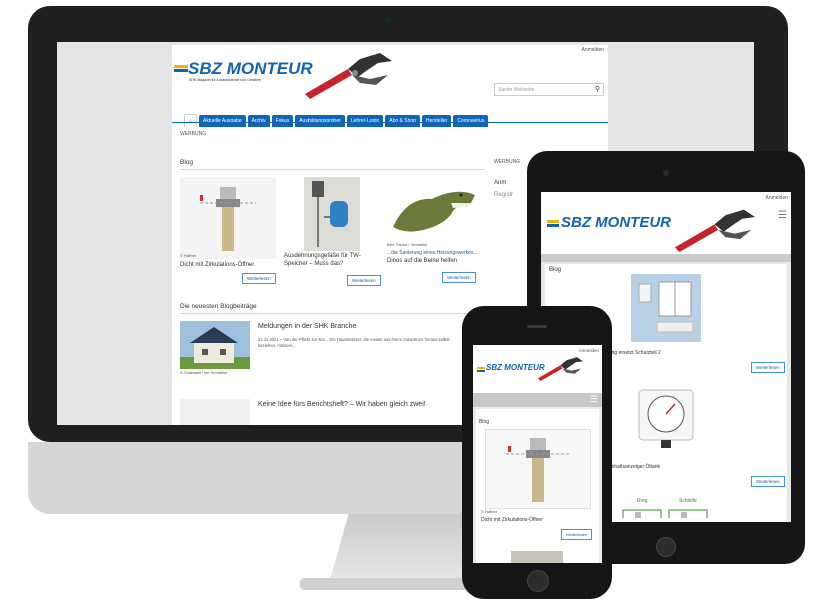 Image resolution: width=823 pixels, height=599 pixels. What do you see at coordinates (436, 121) in the screenshot?
I see `nav-tab-hersteller: Hersteller` at bounding box center [436, 121].